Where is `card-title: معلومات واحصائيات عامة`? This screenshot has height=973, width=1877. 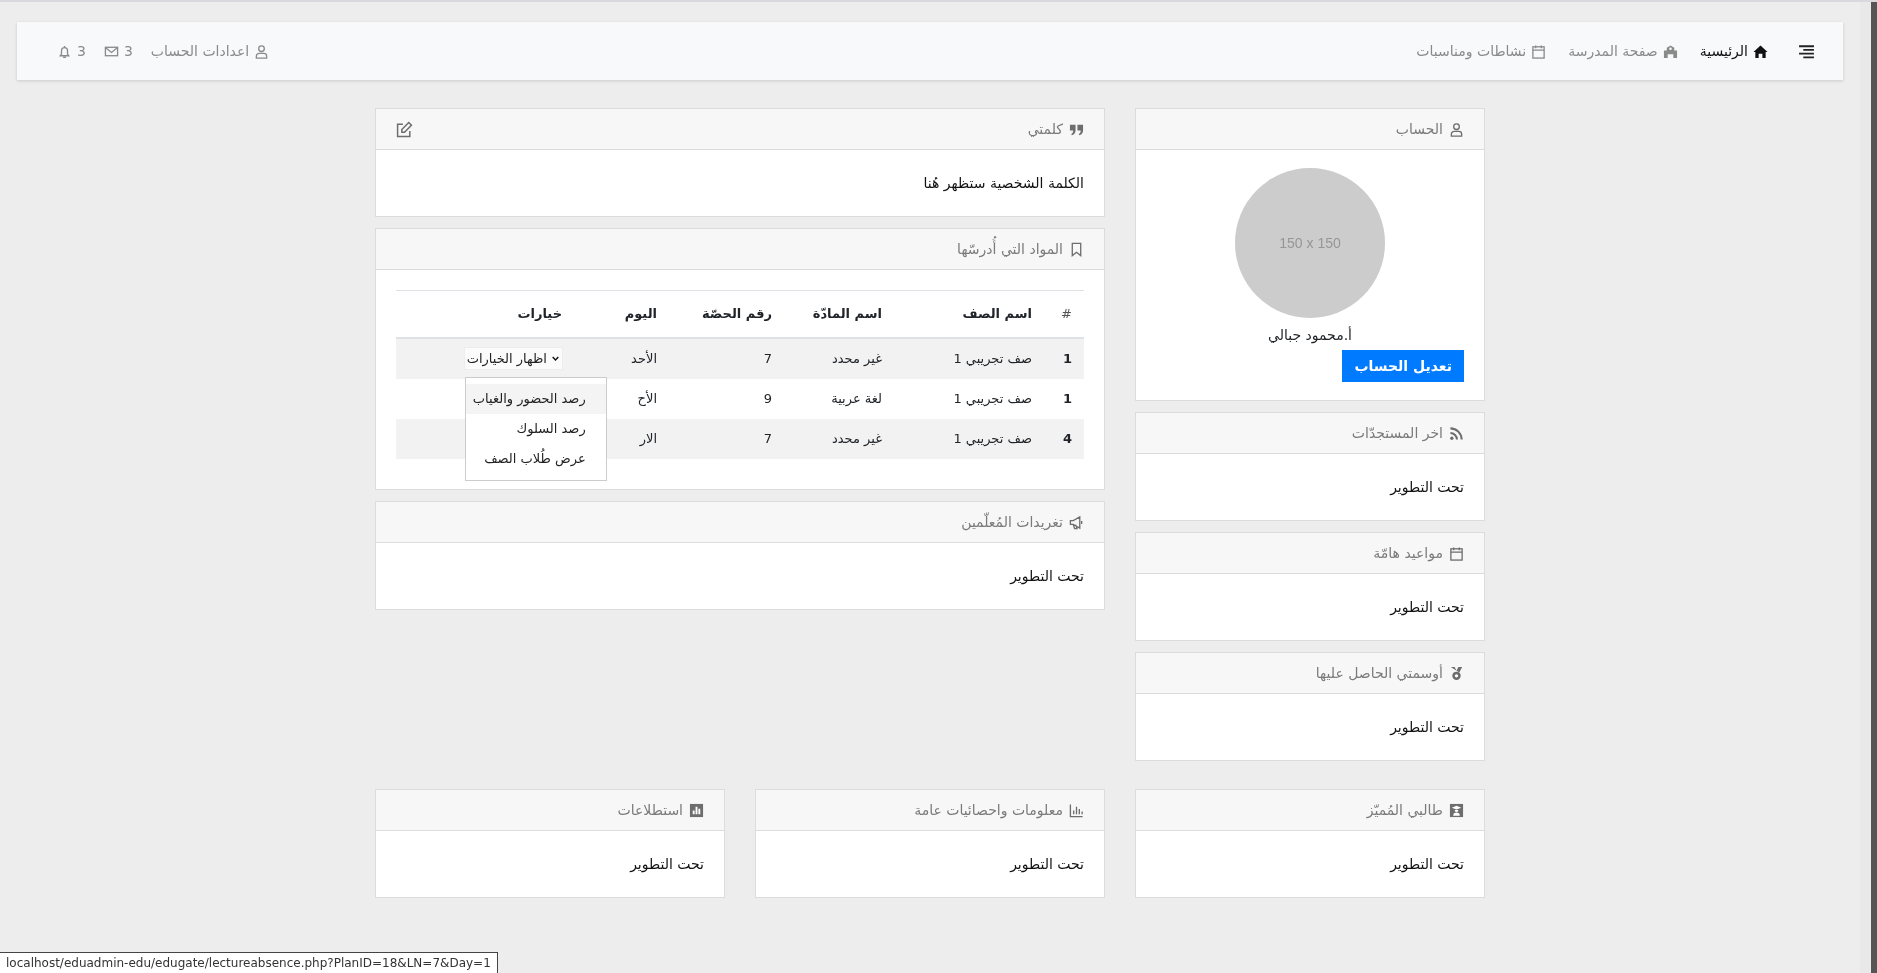 card-title: معلومات واحصائيات عامة is located at coordinates (988, 811).